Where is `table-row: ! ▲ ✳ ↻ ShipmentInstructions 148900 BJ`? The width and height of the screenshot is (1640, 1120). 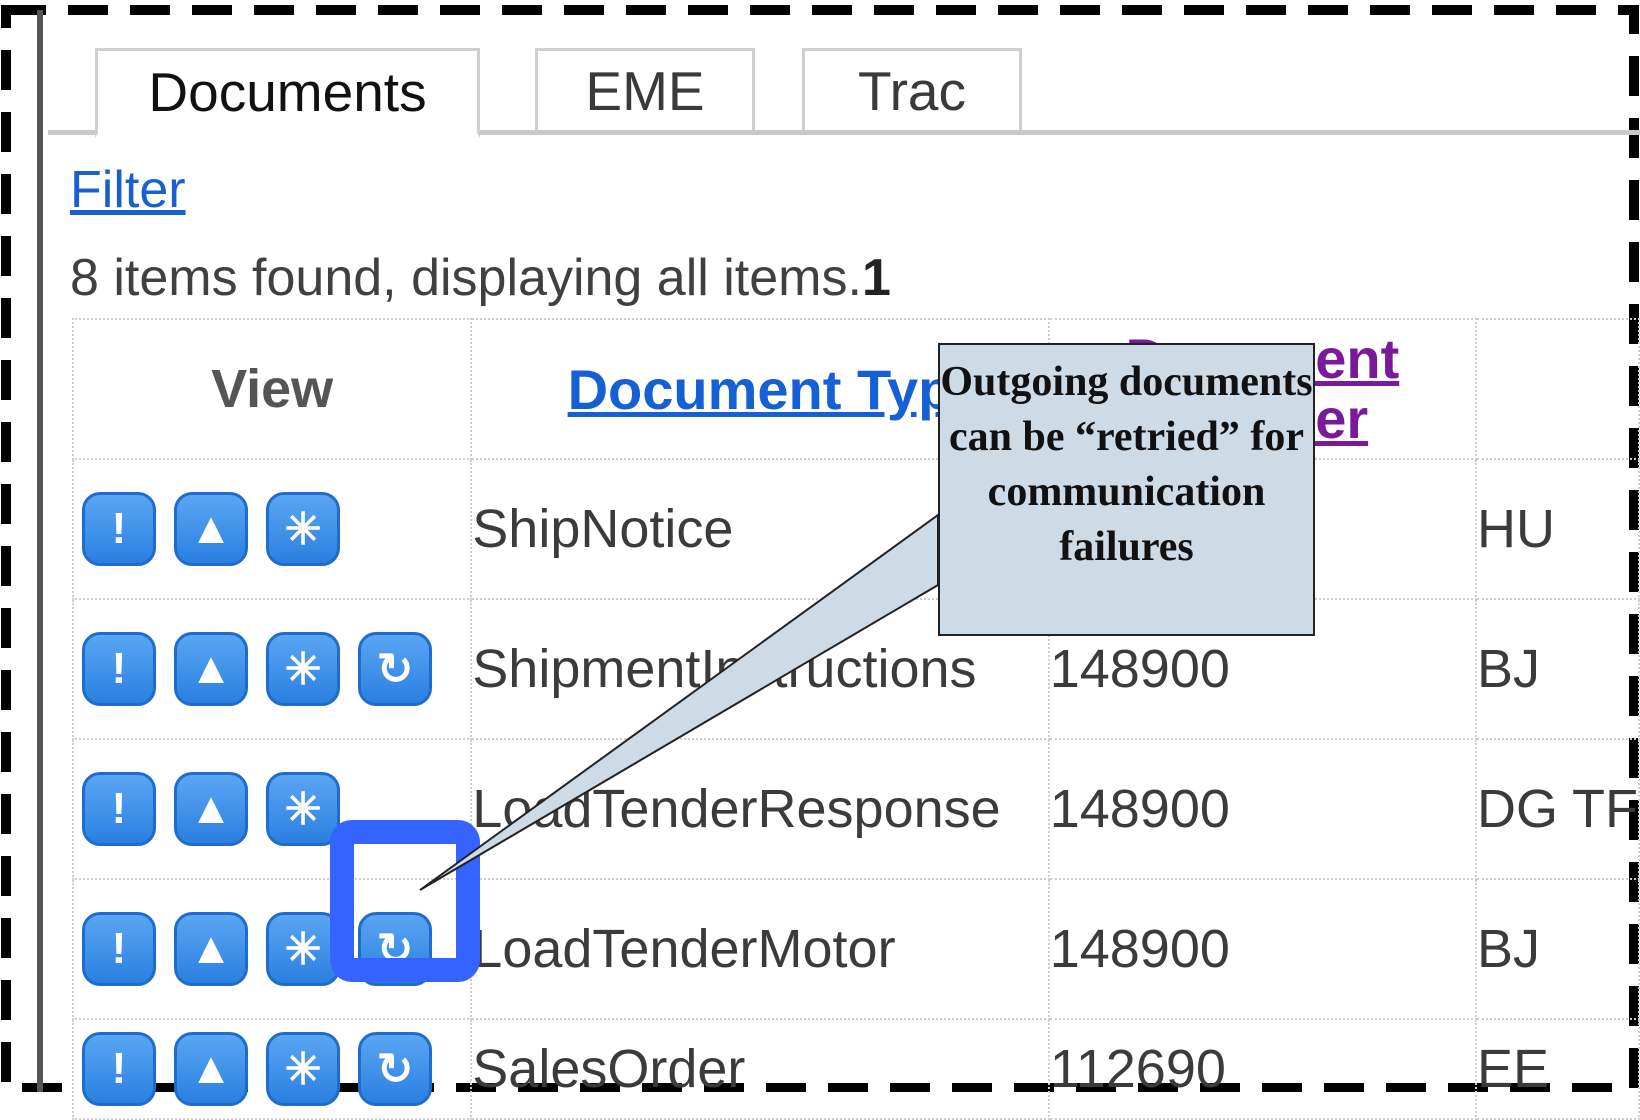
table-row: ! ▲ ✳ ↻ ShipmentInstructions 148900 BJ is located at coordinates (855, 669).